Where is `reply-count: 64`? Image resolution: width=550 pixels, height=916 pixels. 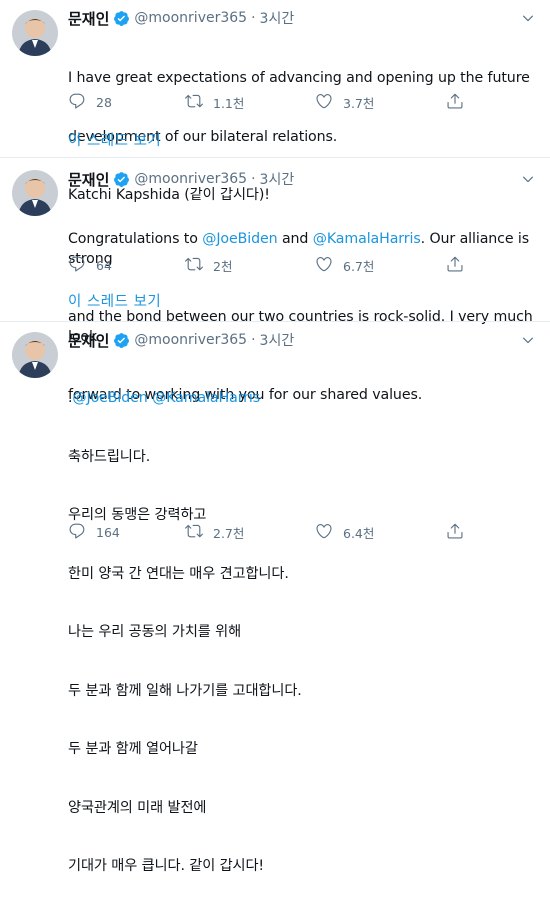
reply-count: 64 is located at coordinates (104, 265).